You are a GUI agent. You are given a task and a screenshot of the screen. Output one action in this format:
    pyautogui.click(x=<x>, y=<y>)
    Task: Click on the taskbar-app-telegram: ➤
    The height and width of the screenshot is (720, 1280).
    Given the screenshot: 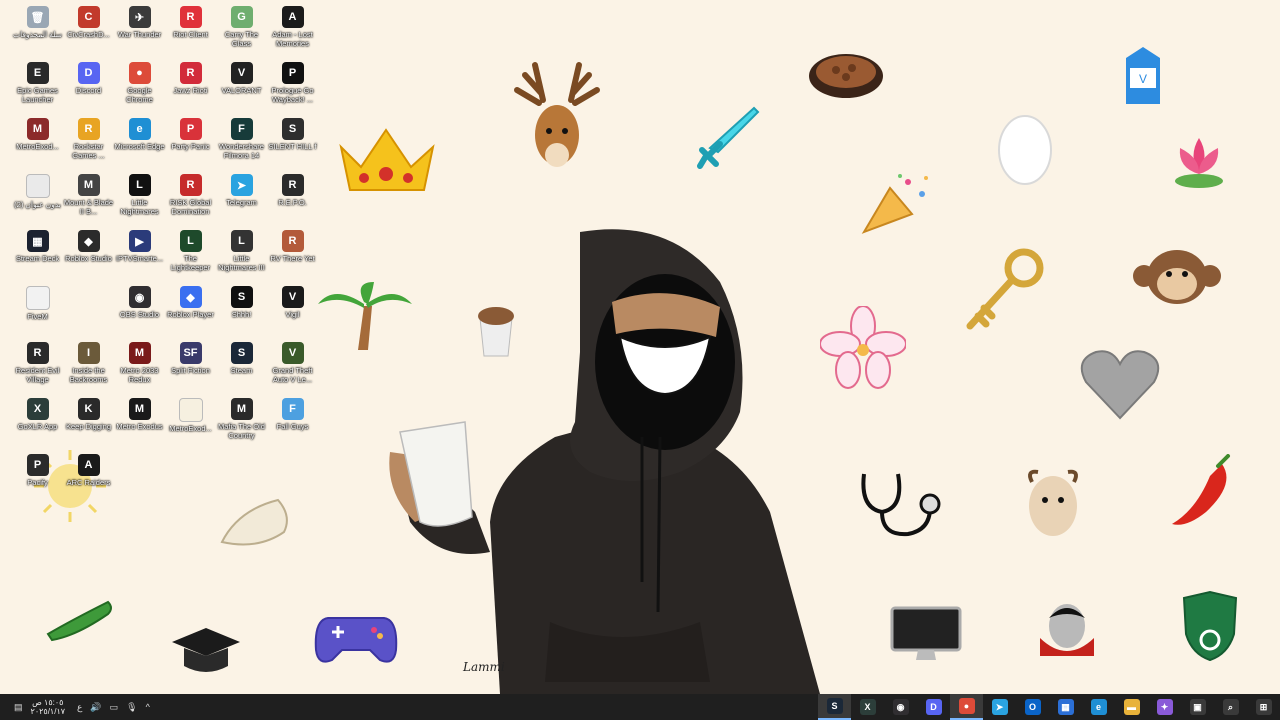 What is the action you would take?
    pyautogui.click(x=999, y=707)
    